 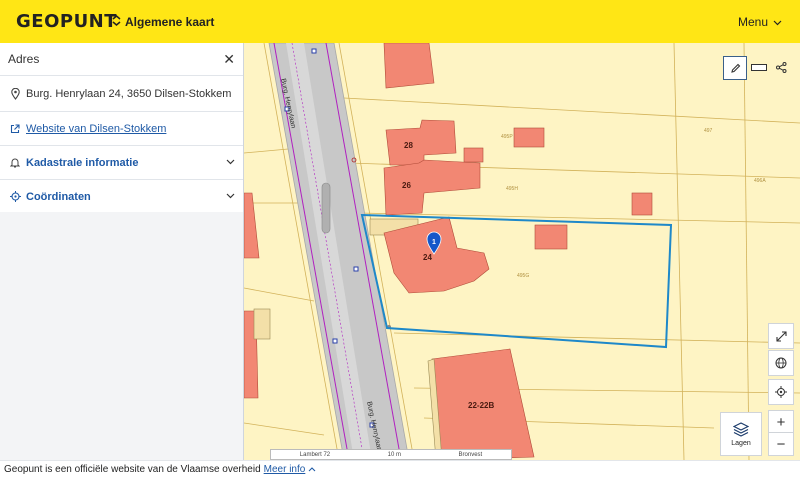 I want to click on address-text: Burg. Henrylaan 24, 3650 Dilsen-Stokkem, so click(x=129, y=93).